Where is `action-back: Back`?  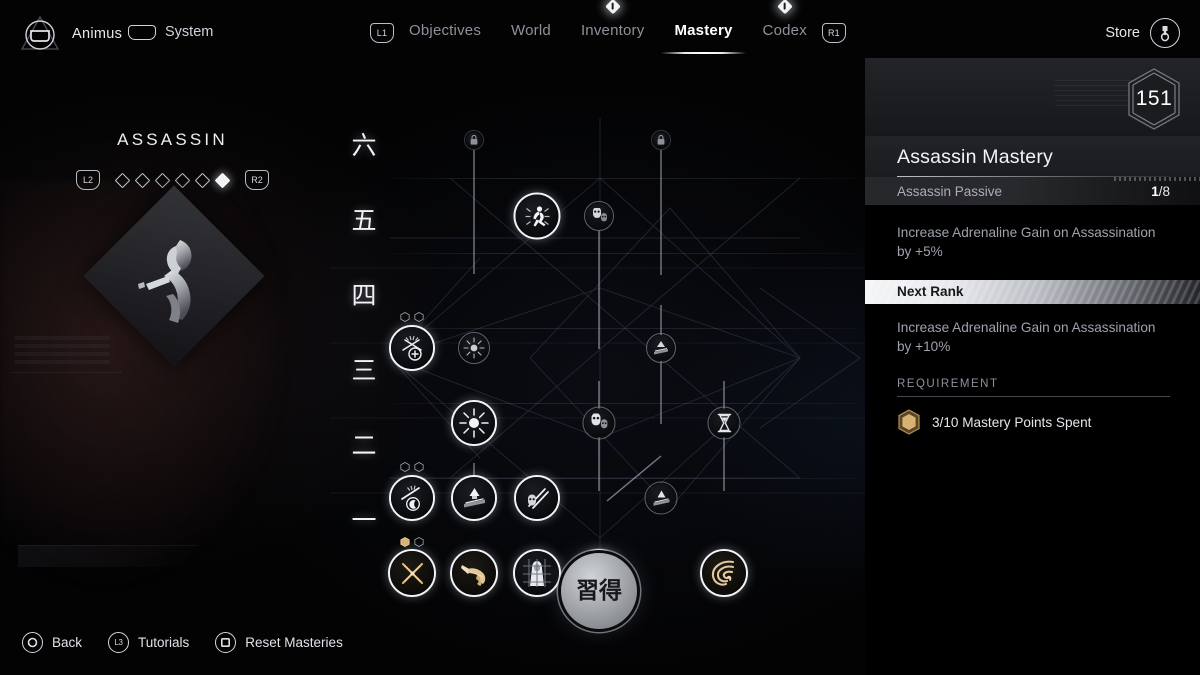
action-back: Back is located at coordinates (52, 642).